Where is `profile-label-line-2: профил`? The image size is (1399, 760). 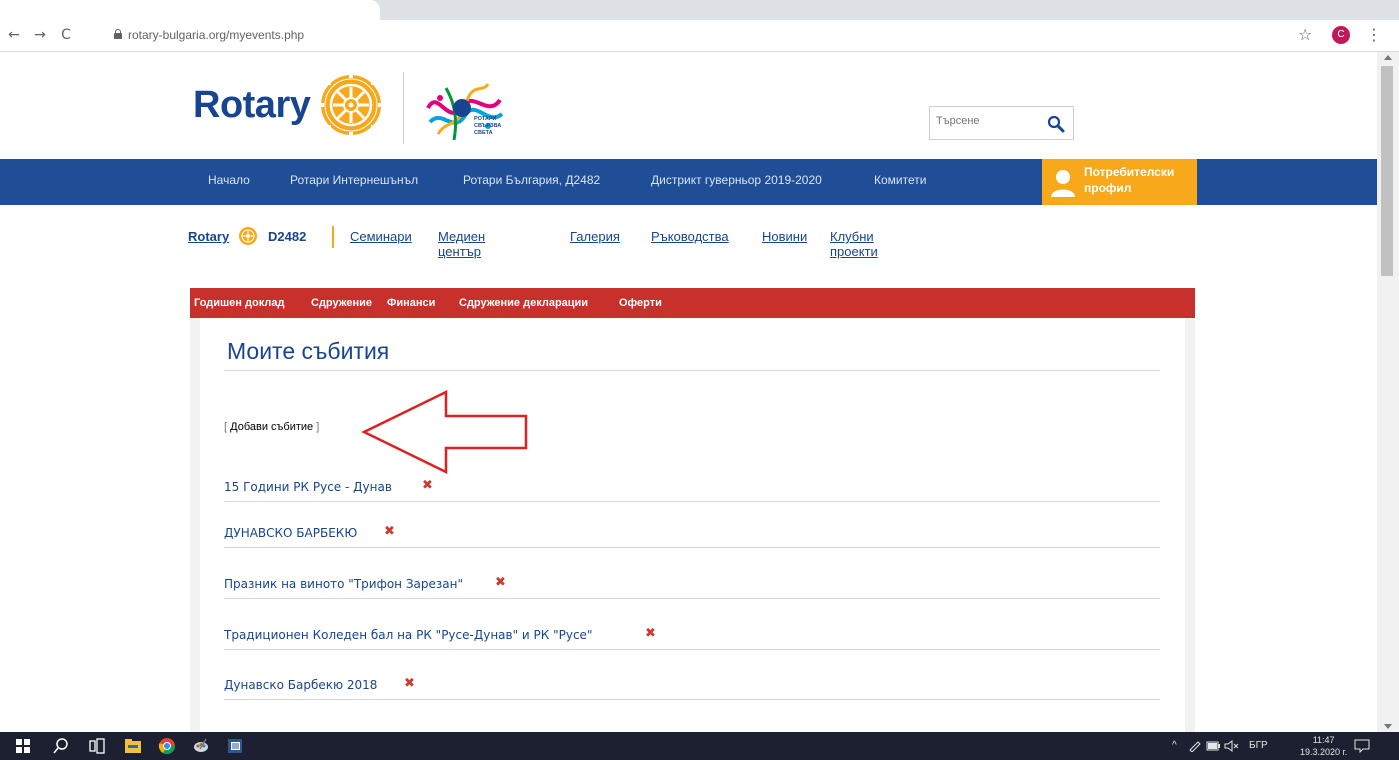
profile-label-line-2: профил is located at coordinates (1108, 188).